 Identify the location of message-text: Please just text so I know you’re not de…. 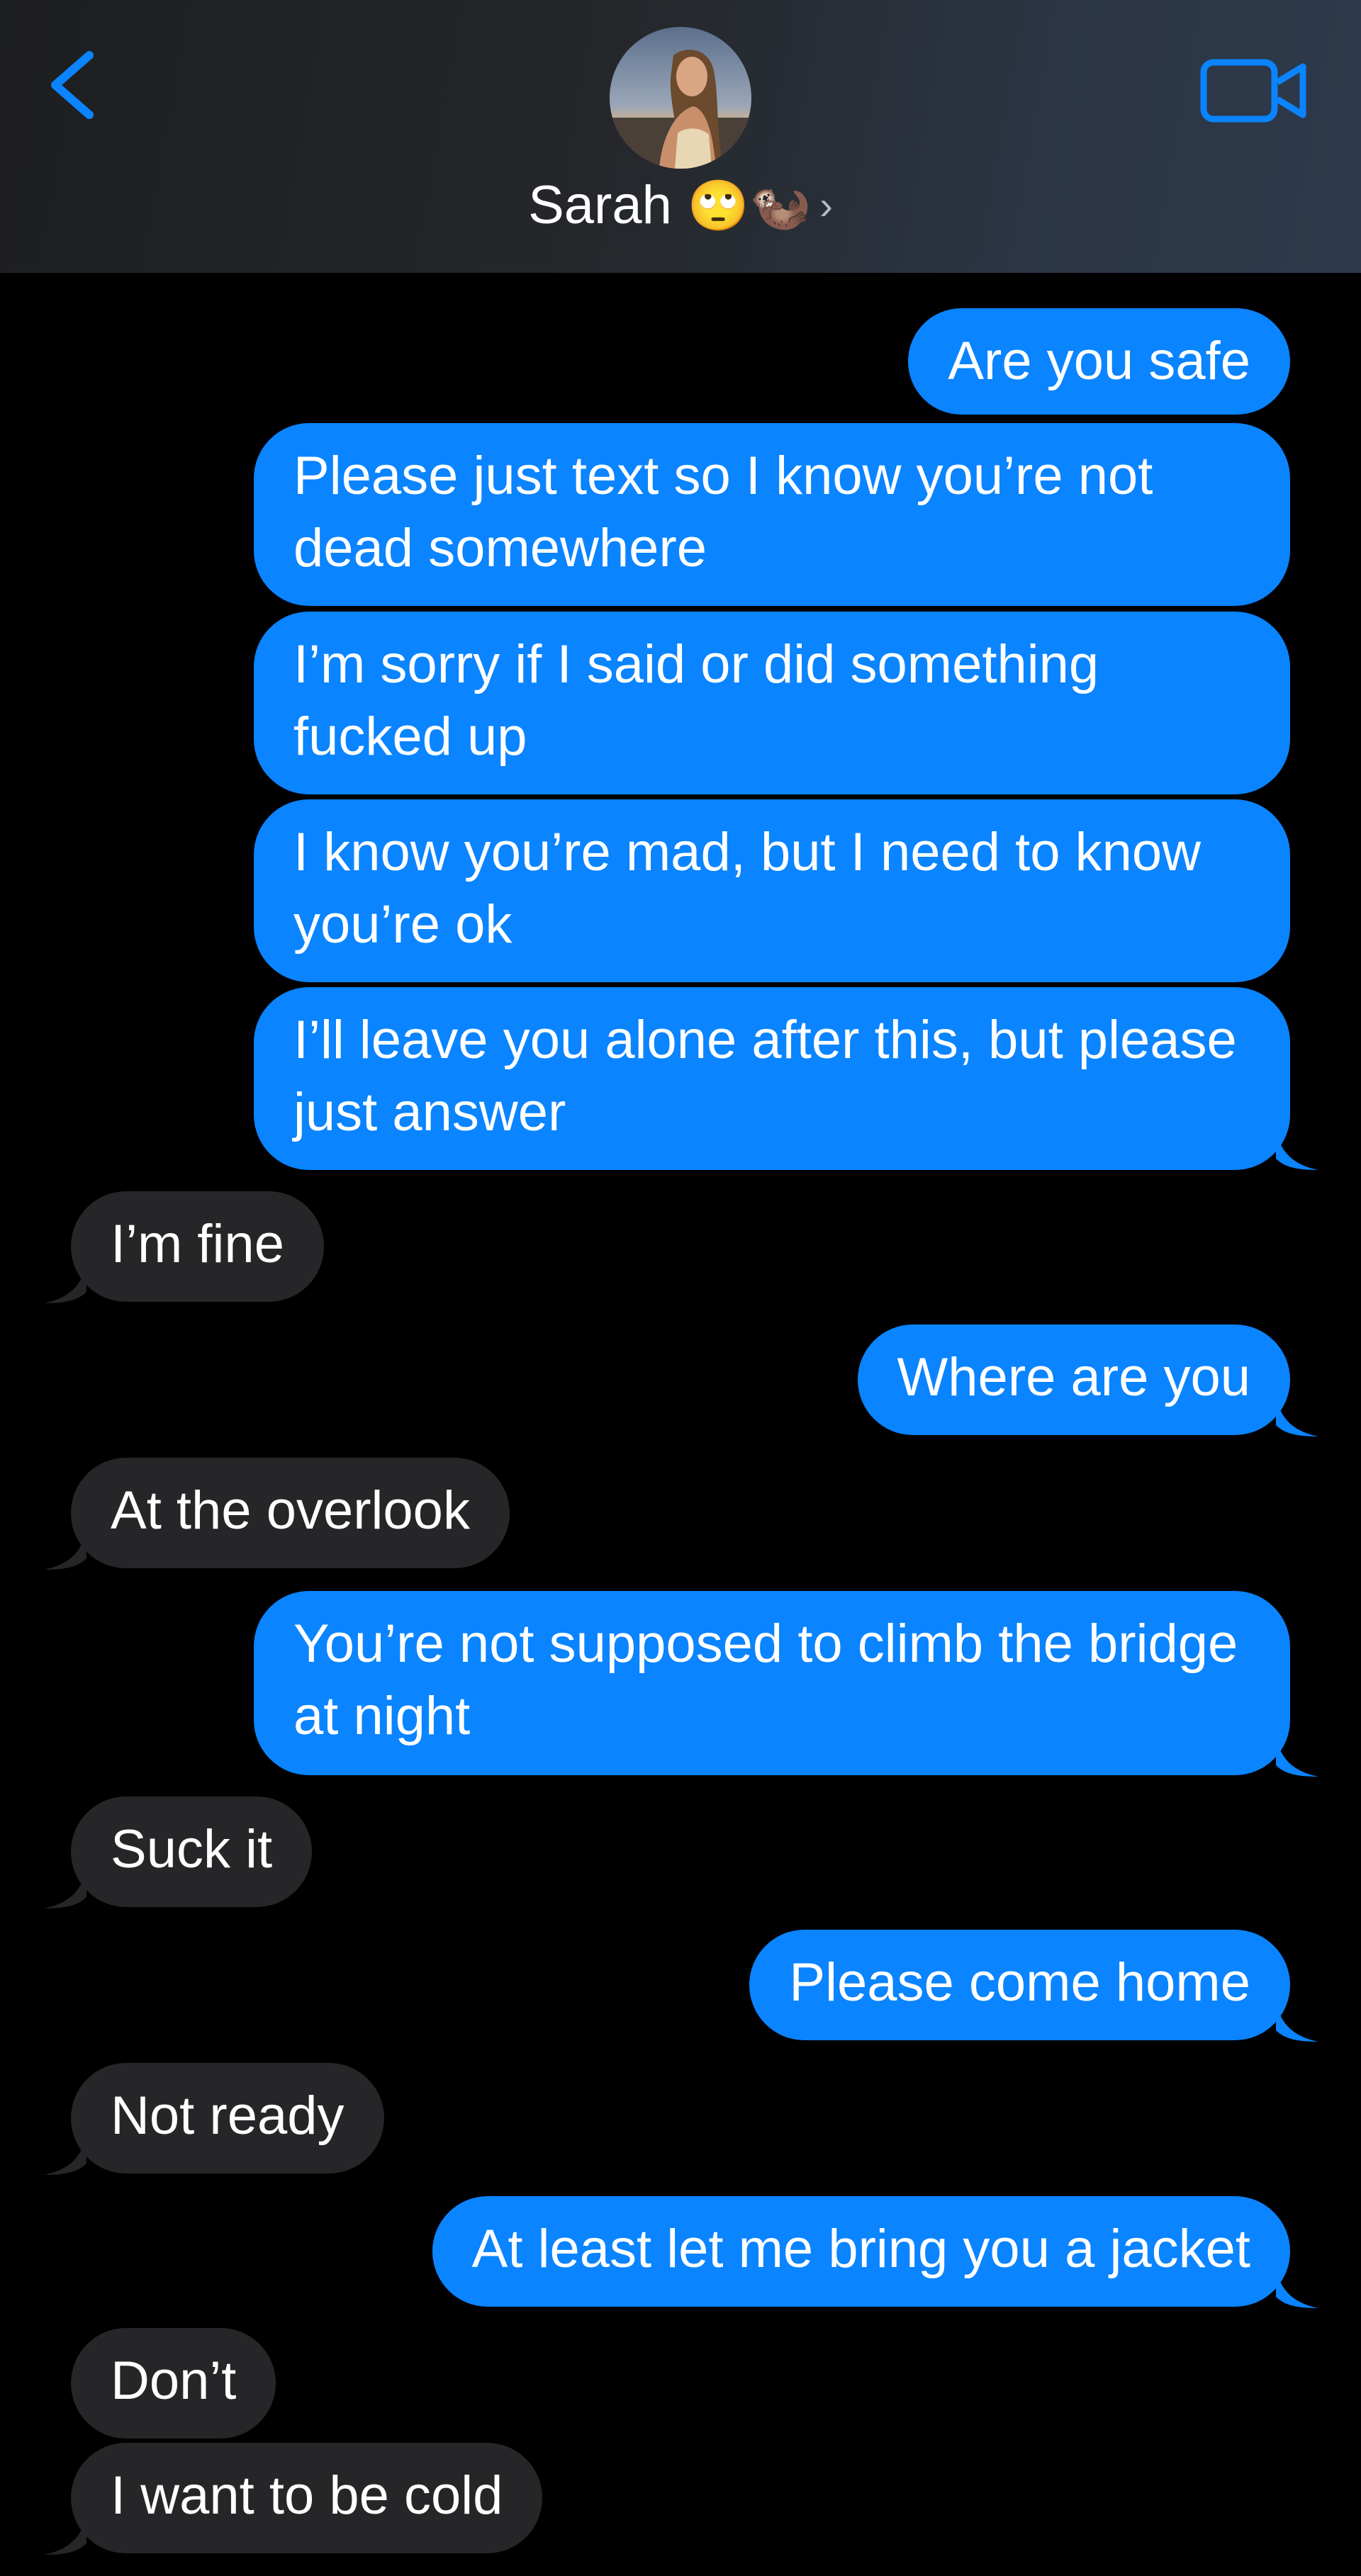
(723, 512).